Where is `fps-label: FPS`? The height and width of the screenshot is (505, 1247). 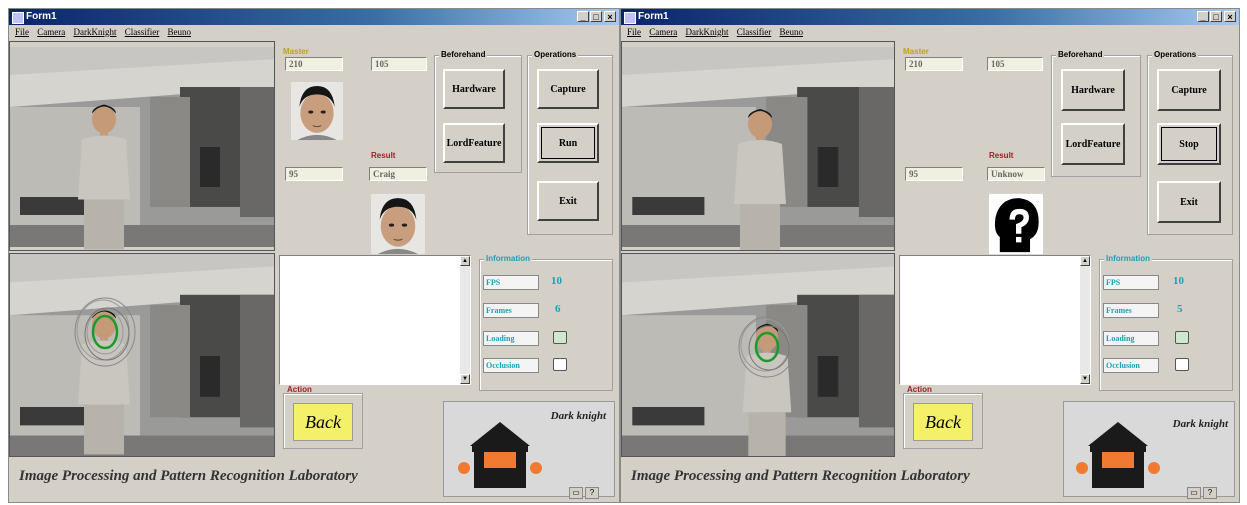
fps-label: FPS is located at coordinates (511, 282).